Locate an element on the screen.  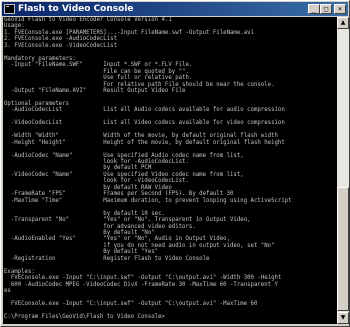
scroll-thumb is located at coordinates (343, 249).